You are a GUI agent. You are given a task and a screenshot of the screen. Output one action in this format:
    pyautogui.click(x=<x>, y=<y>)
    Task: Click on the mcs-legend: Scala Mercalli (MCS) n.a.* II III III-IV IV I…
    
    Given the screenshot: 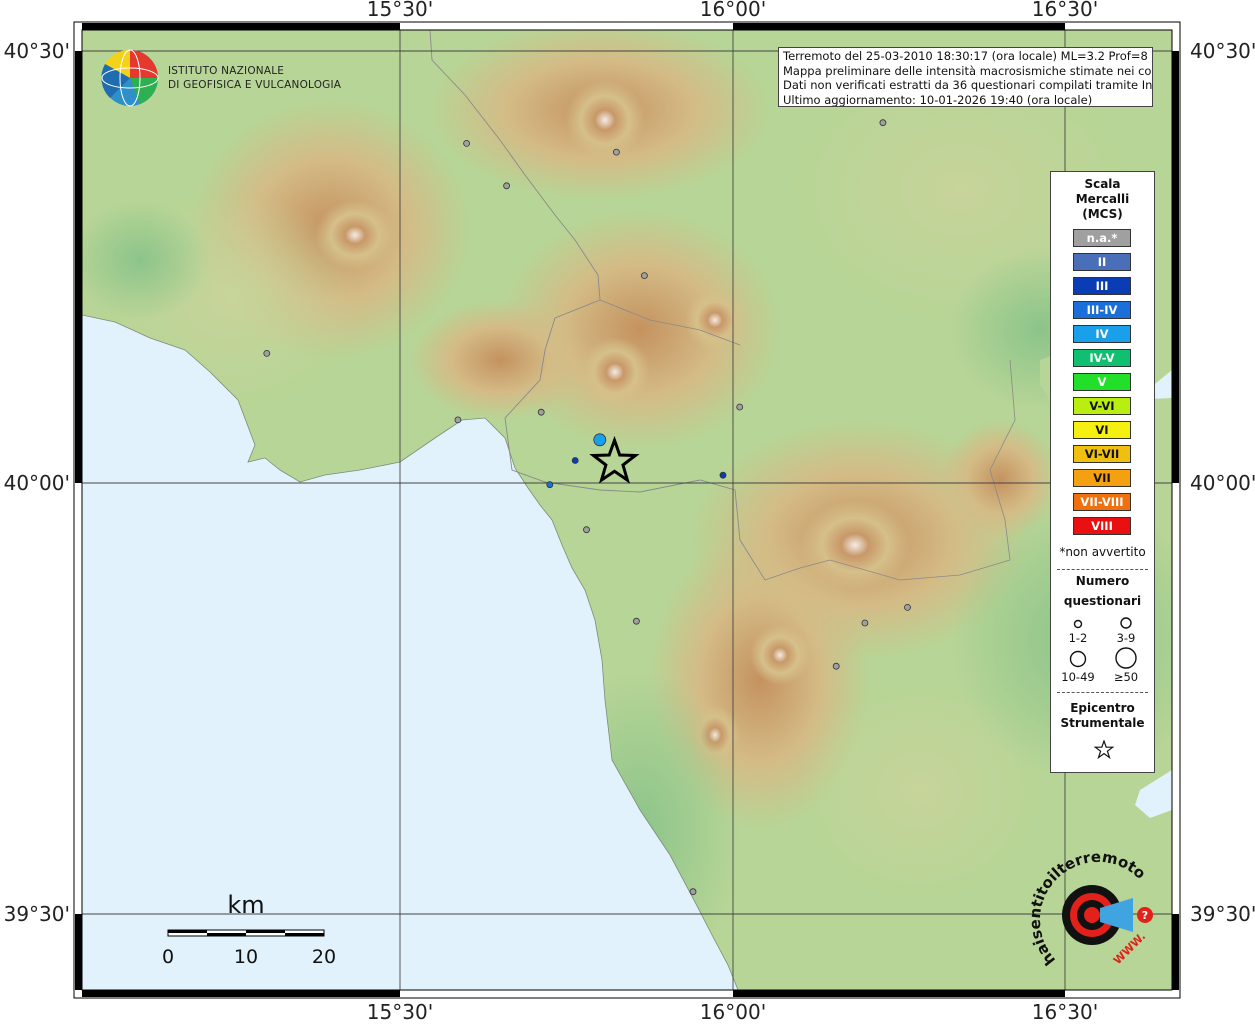 What is the action you would take?
    pyautogui.click(x=1102, y=472)
    